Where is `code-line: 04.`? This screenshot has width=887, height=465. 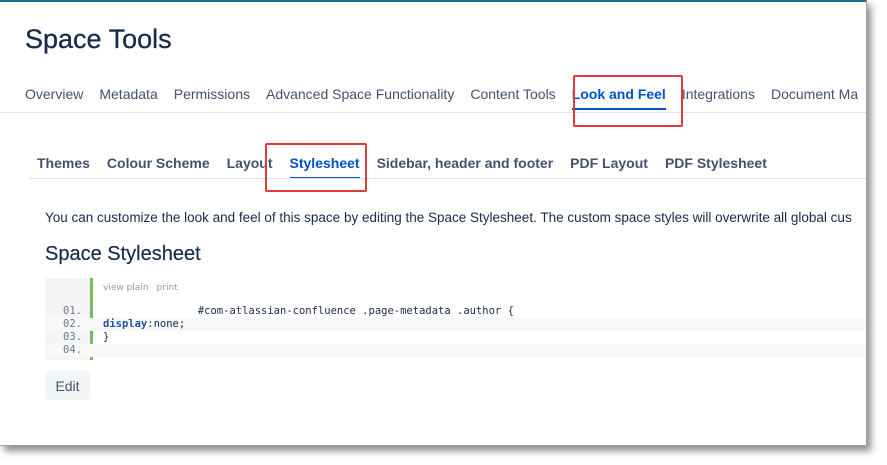 code-line: 04. is located at coordinates (455, 350).